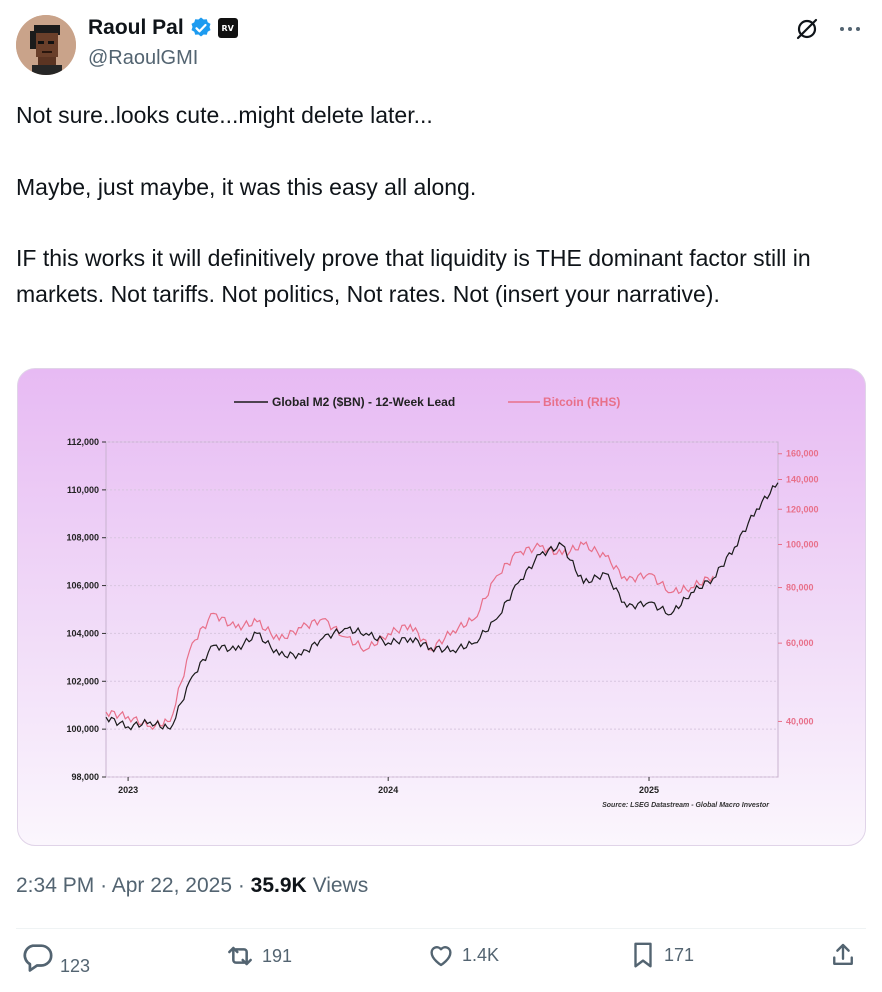 The height and width of the screenshot is (992, 882). Describe the element at coordinates (82, 633) in the screenshot. I see `y-left-tick-label: 104,000` at that location.